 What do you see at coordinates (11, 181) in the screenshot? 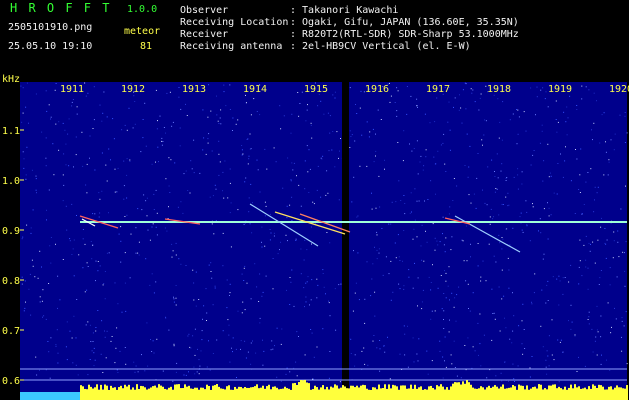
I see `y-tick-label: 1.0` at bounding box center [11, 181].